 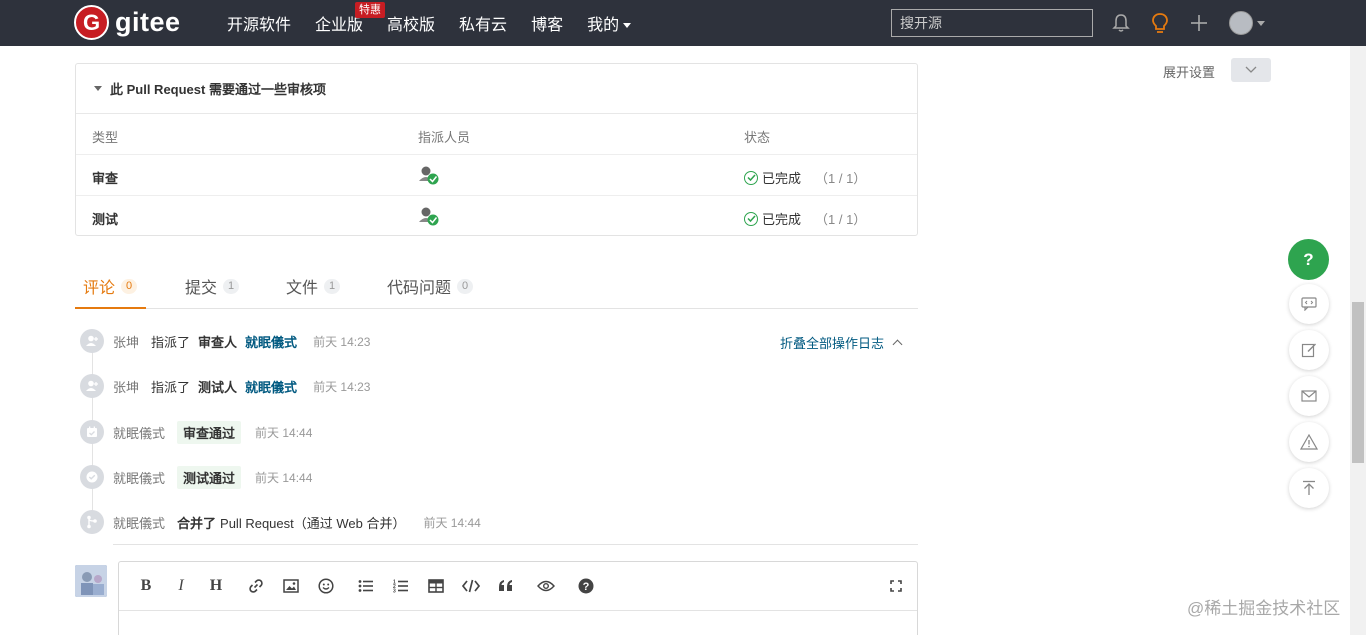 What do you see at coordinates (291, 586) in the screenshot?
I see `image-icon` at bounding box center [291, 586].